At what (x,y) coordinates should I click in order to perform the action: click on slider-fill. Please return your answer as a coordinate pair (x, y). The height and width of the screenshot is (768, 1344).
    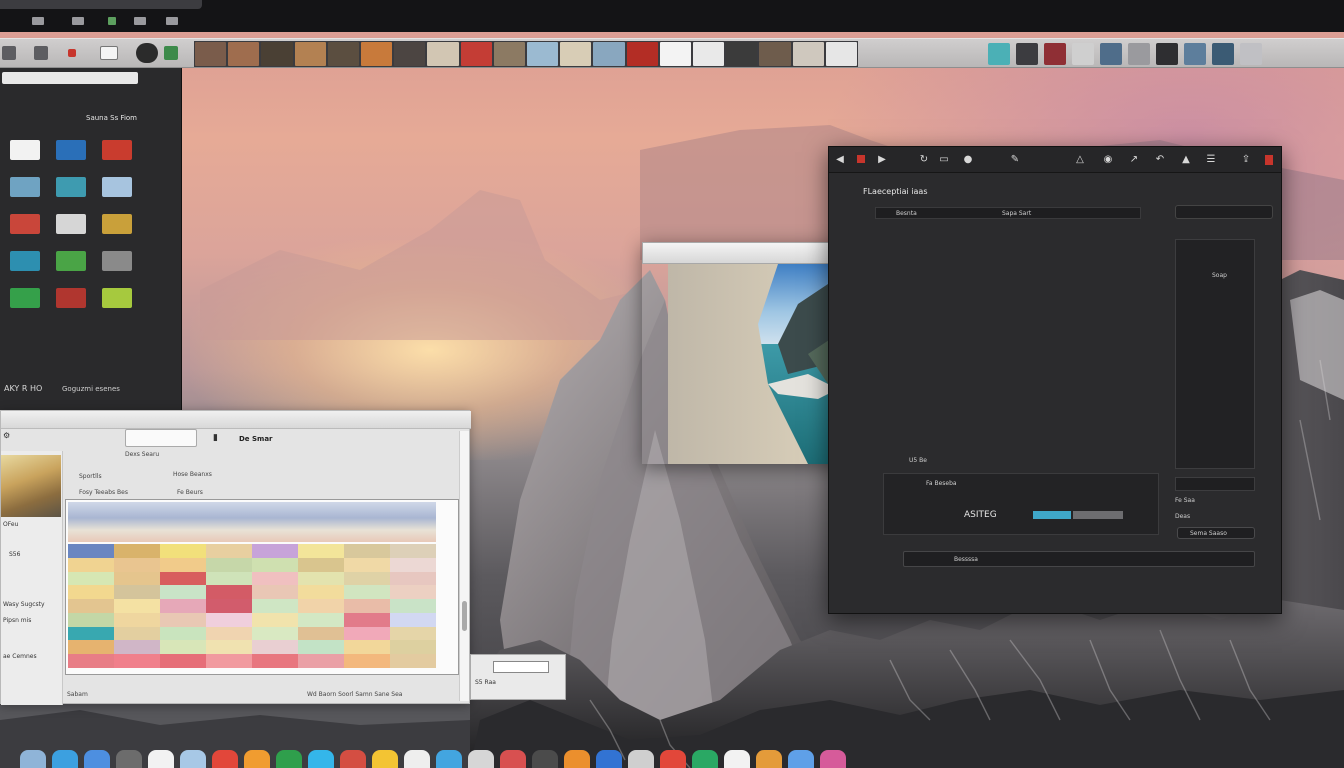
    Looking at the image, I should click on (1052, 515).